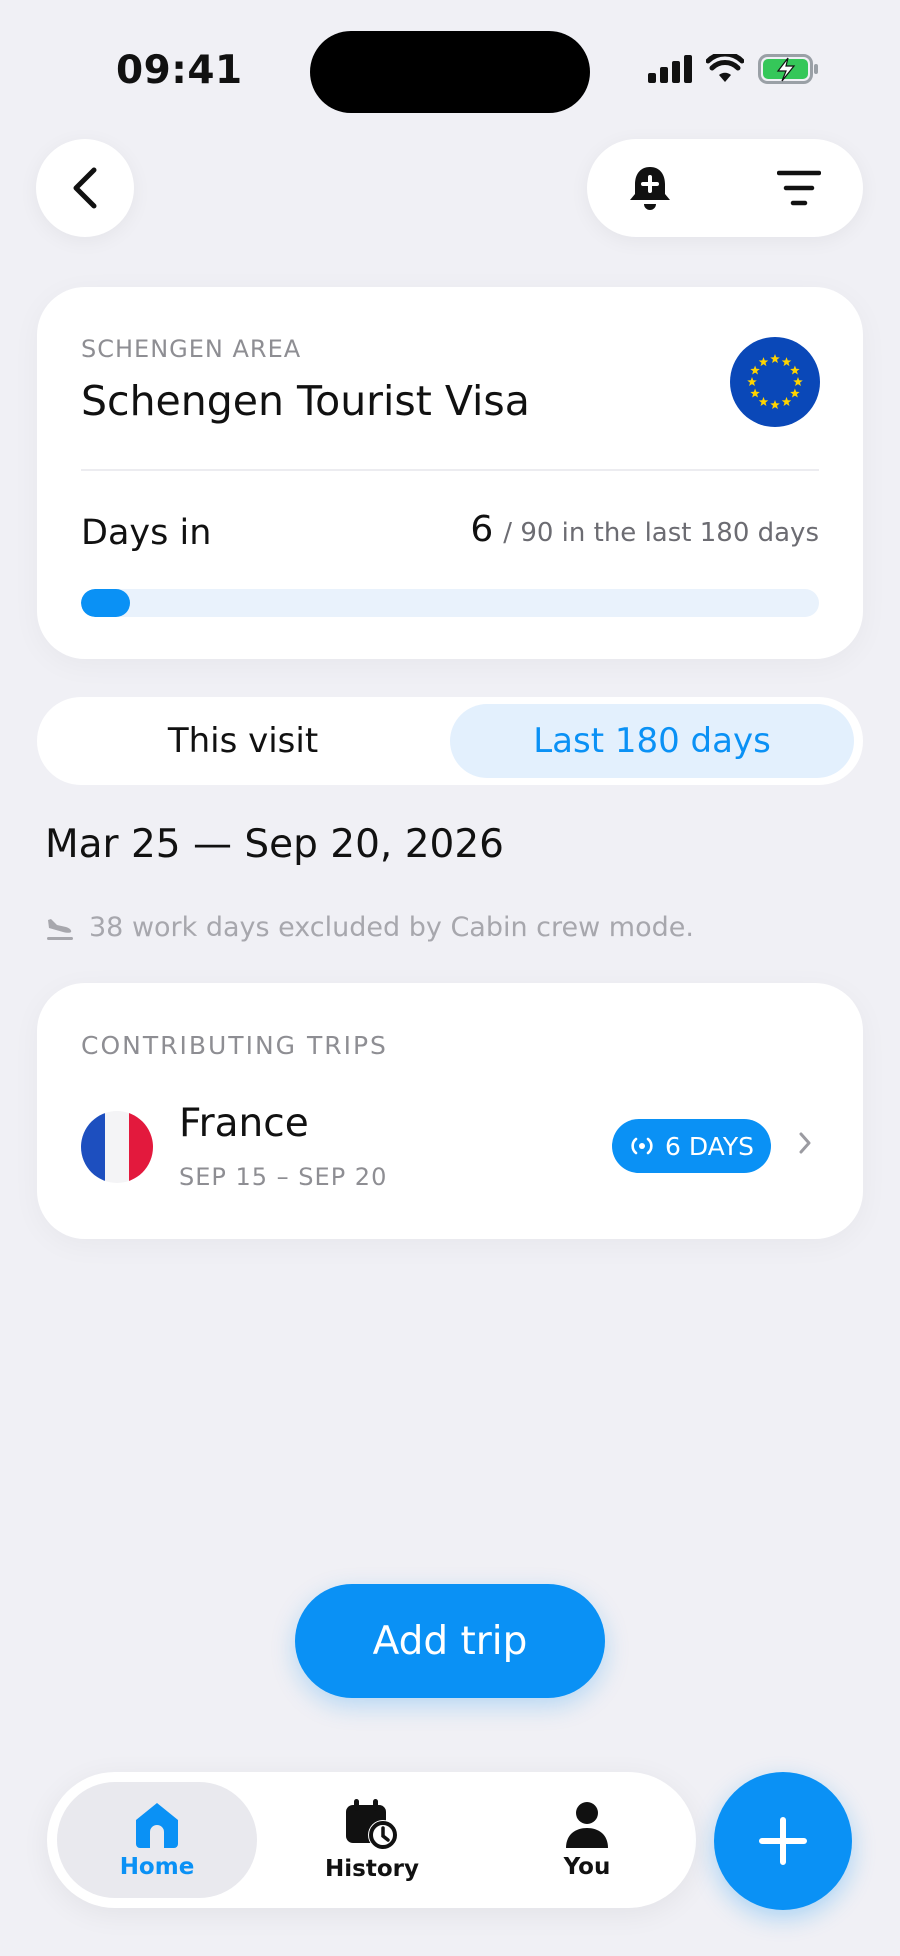 The image size is (900, 1956). I want to click on battery-charging-icon, so click(788, 69).